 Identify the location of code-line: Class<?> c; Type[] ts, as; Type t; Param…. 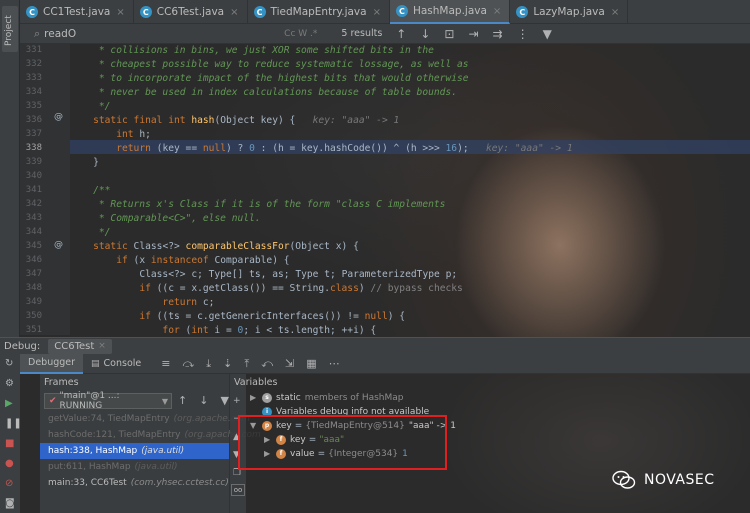
(263, 275).